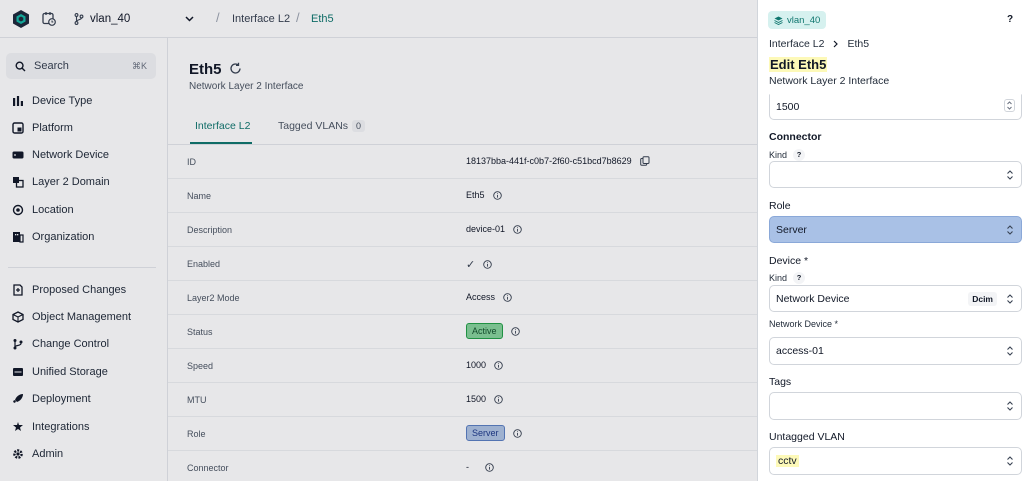  I want to click on connector-kind-label: Kind ?, so click(787, 155).